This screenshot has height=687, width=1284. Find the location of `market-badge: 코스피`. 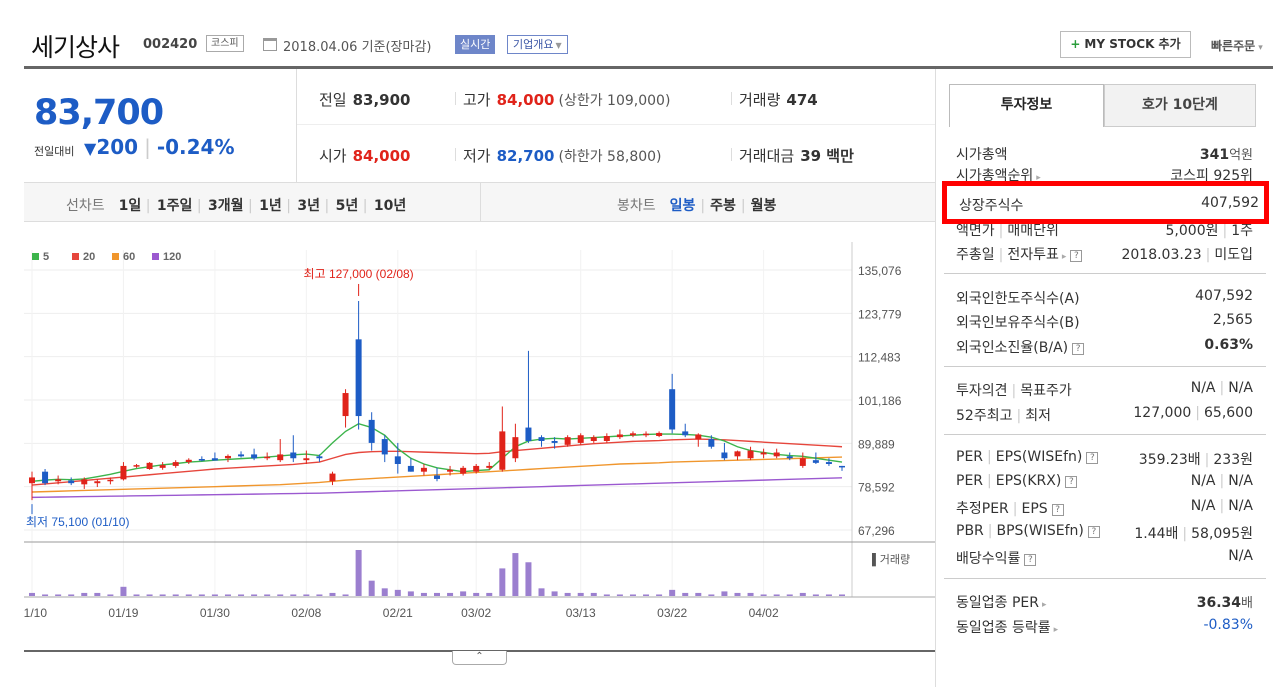

market-badge: 코스피 is located at coordinates (225, 43).